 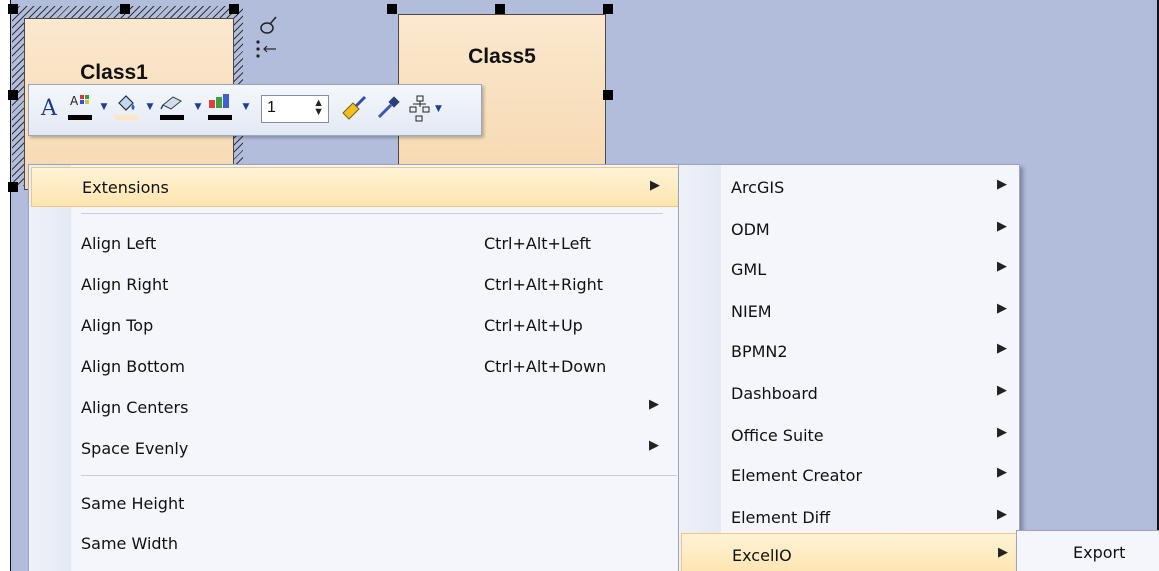 What do you see at coordinates (538, 243) in the screenshot?
I see `menu-item-shortcut: Ctrl+Alt+Left` at bounding box center [538, 243].